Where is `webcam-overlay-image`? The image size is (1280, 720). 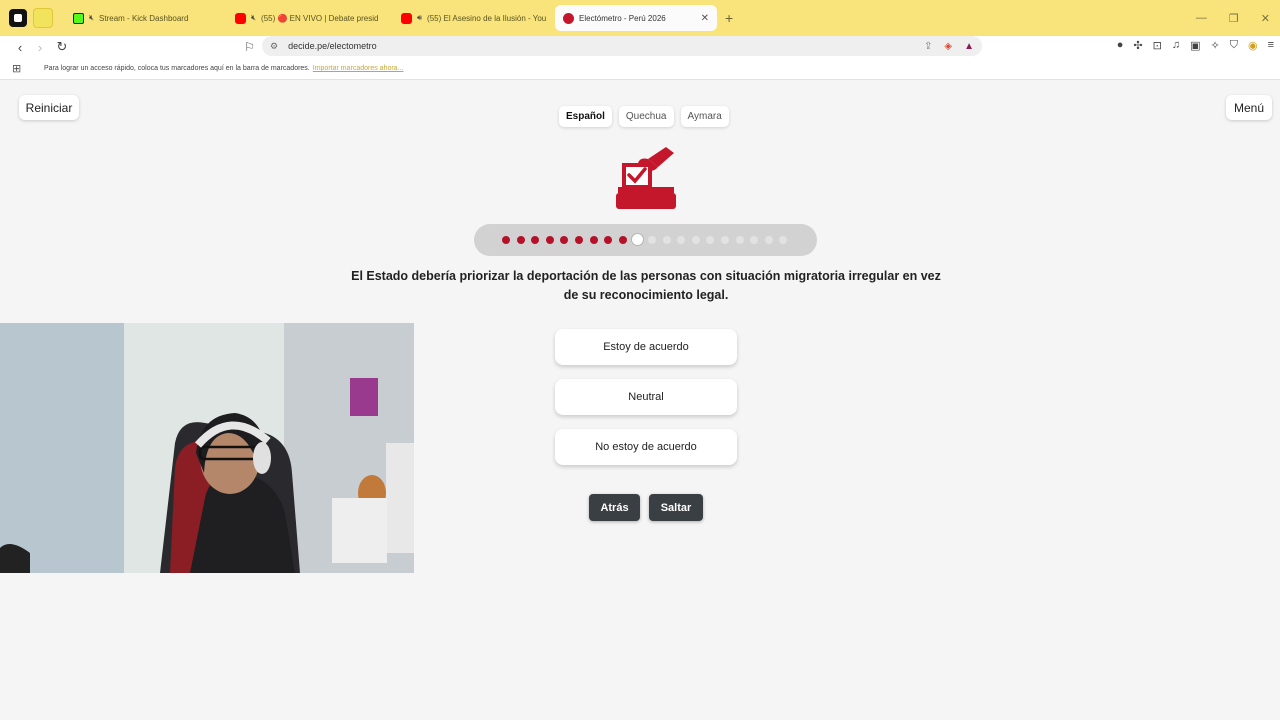
webcam-overlay-image is located at coordinates (207, 448).